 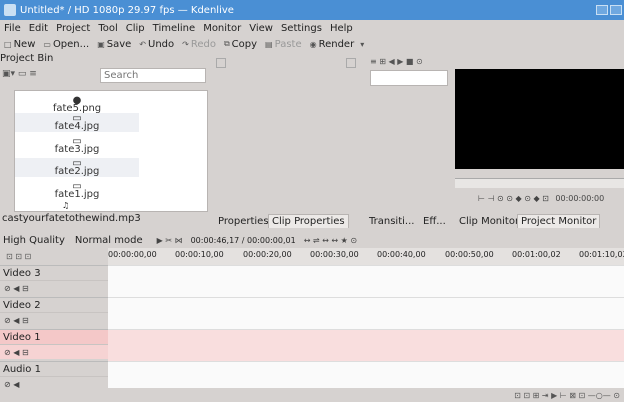 What do you see at coordinates (567, 395) in the screenshot?
I see `zoom-controls-icon: ⊡ ⊡ ⊞ ⇥ ▶ ⊢ ⊠ ⊡ —○— ⊙` at bounding box center [567, 395].